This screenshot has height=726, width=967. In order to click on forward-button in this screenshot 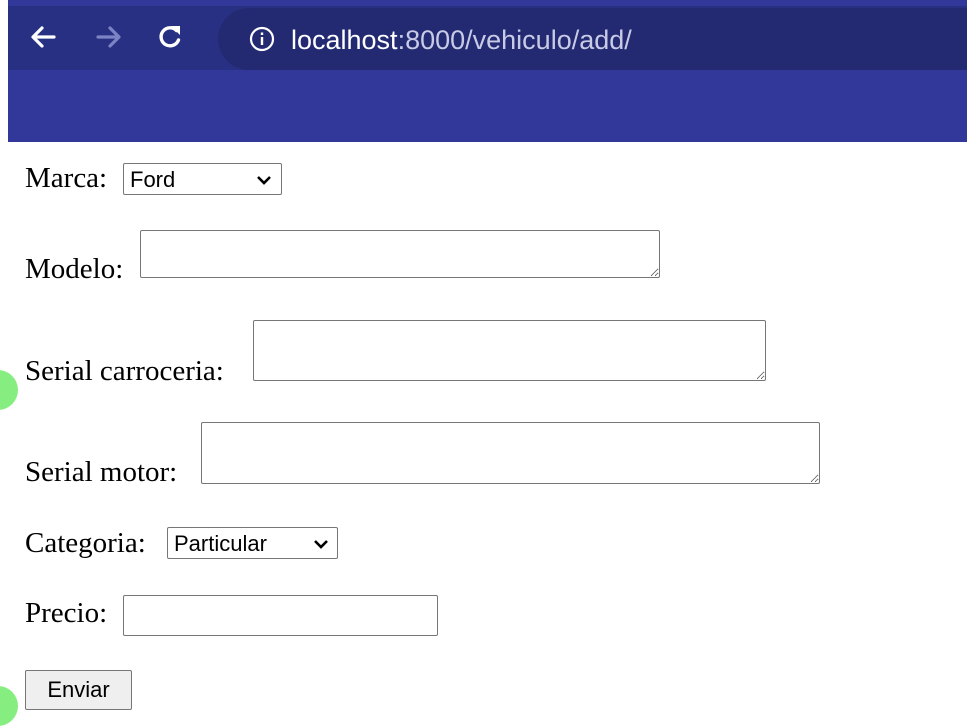, I will do `click(109, 37)`.